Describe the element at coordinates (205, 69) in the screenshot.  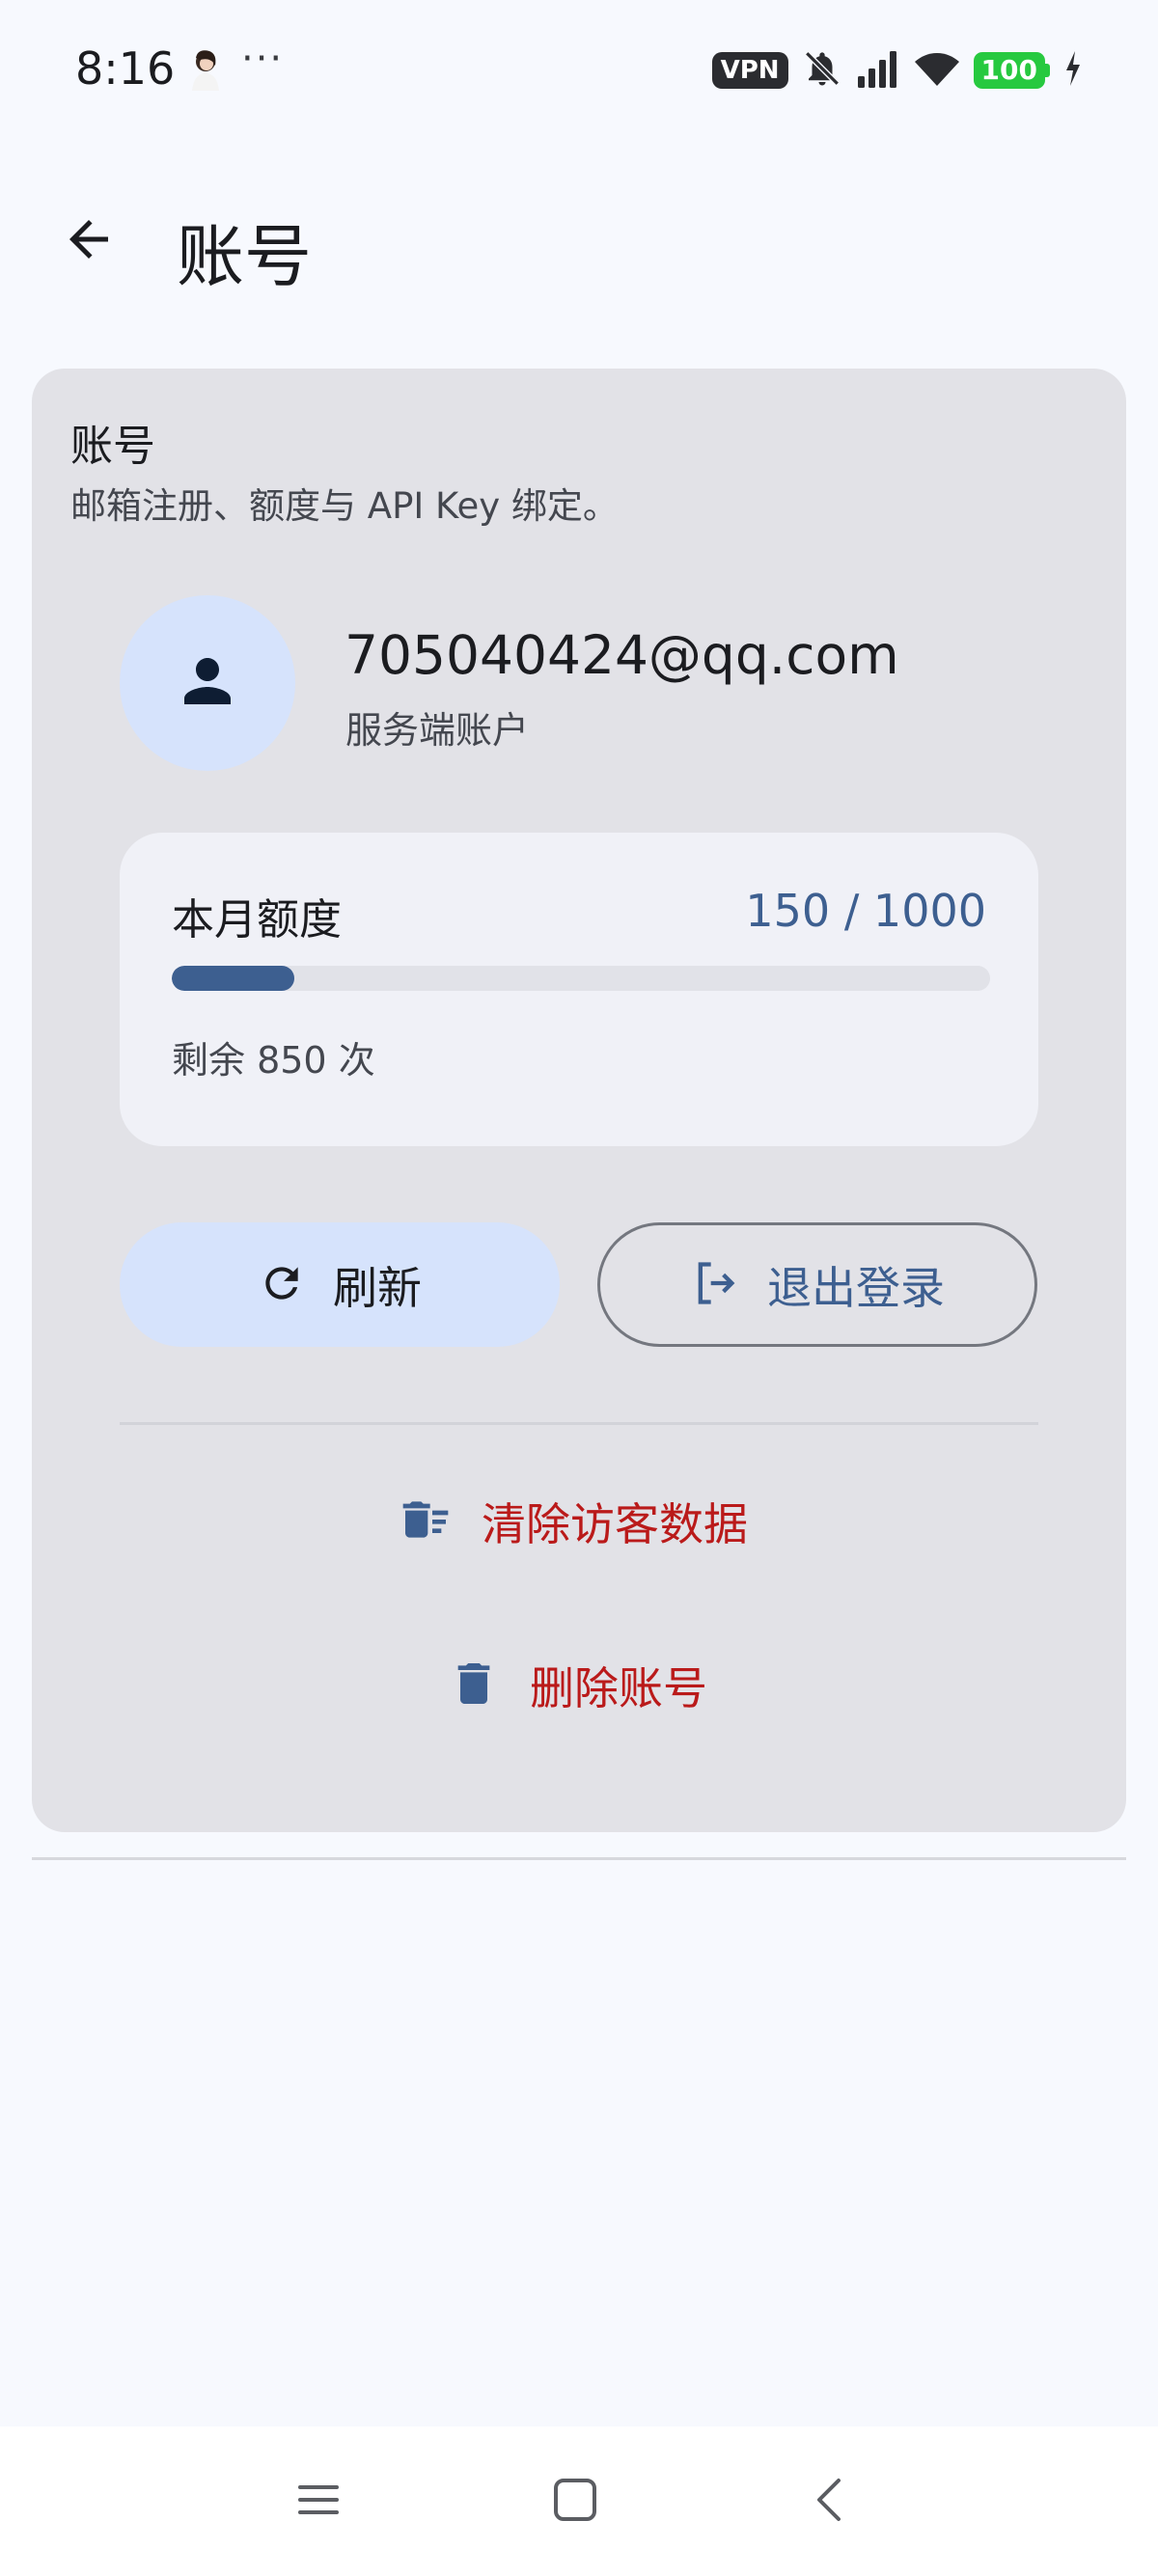
I see `notification-avatar-icon` at that location.